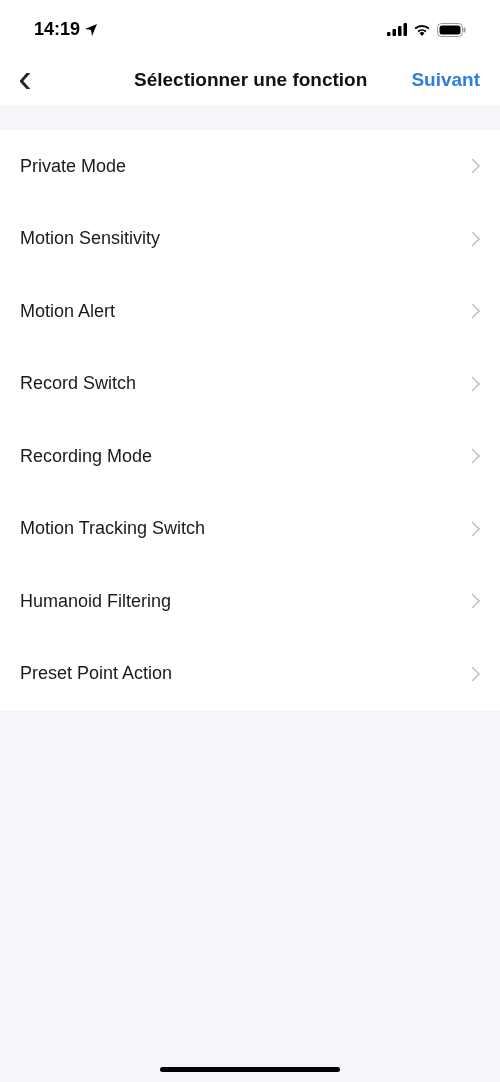 This screenshot has width=500, height=1082. Describe the element at coordinates (250, 238) in the screenshot. I see `function-row: Motion Sensitivity` at that location.